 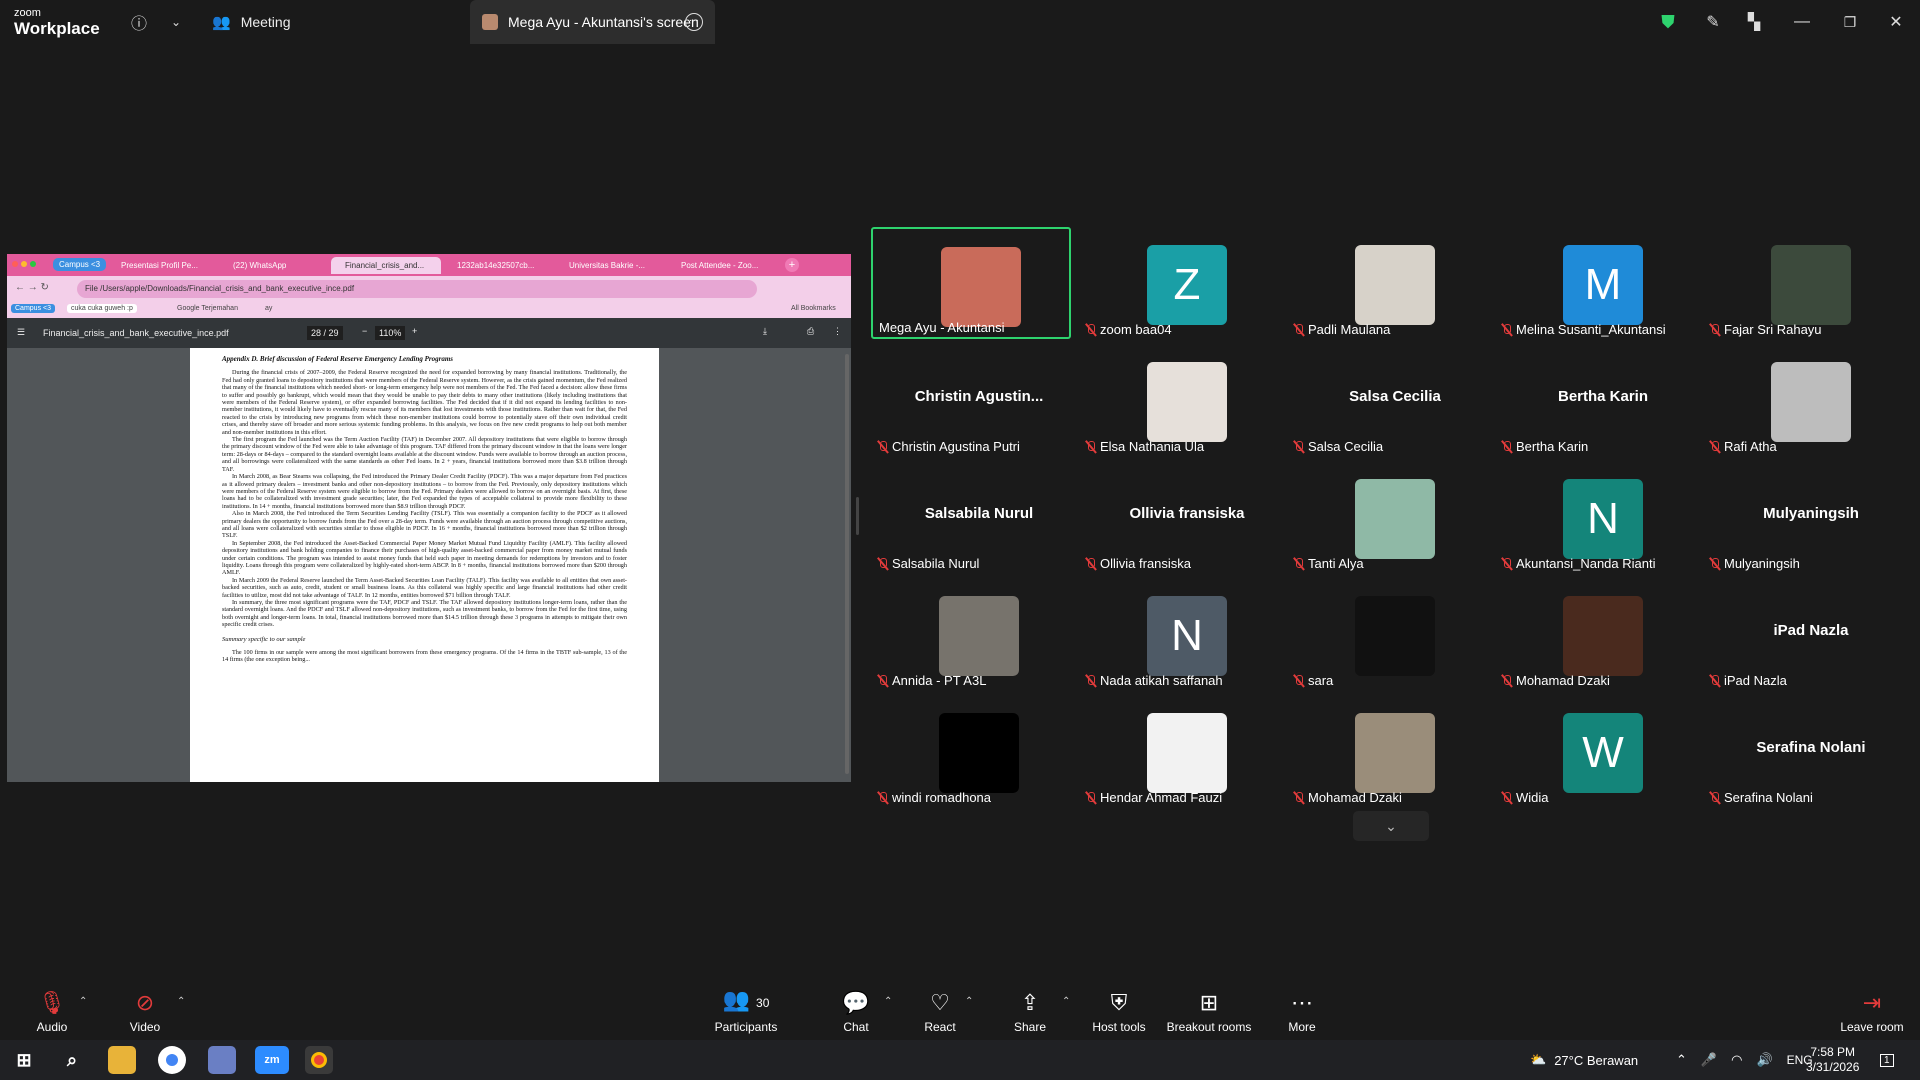 What do you see at coordinates (888, 1001) in the screenshot?
I see `chat-options-caret: ⌃` at bounding box center [888, 1001].